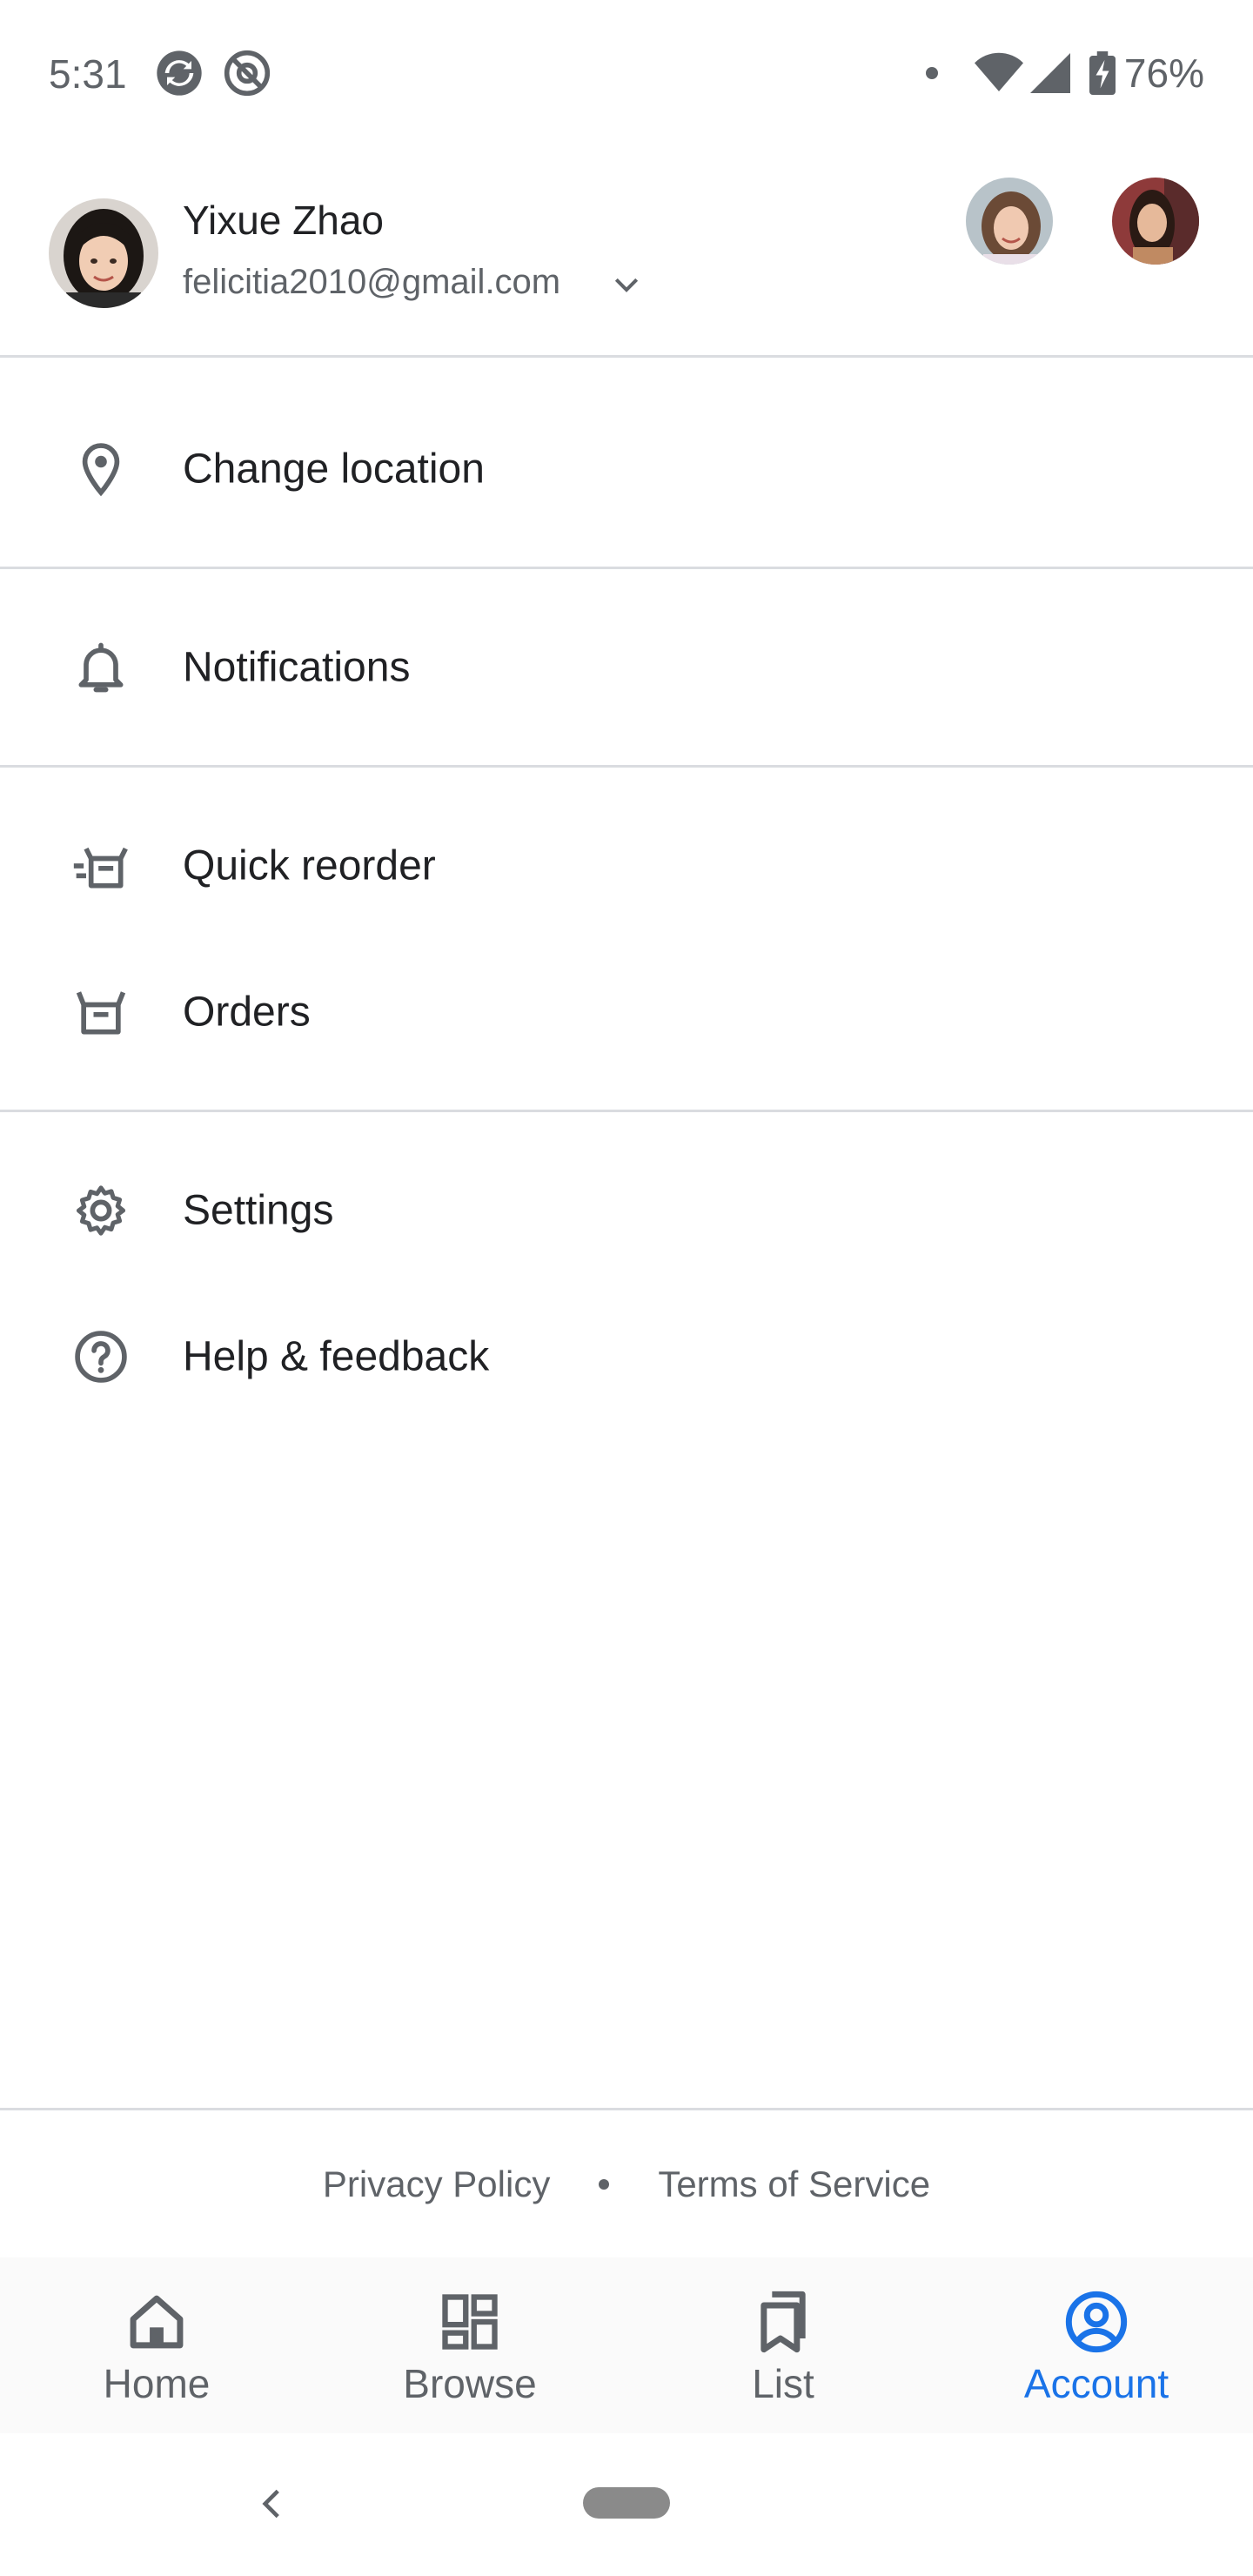 This screenshot has width=1253, height=2576. What do you see at coordinates (247, 1012) in the screenshot?
I see `menu-label: Orders` at bounding box center [247, 1012].